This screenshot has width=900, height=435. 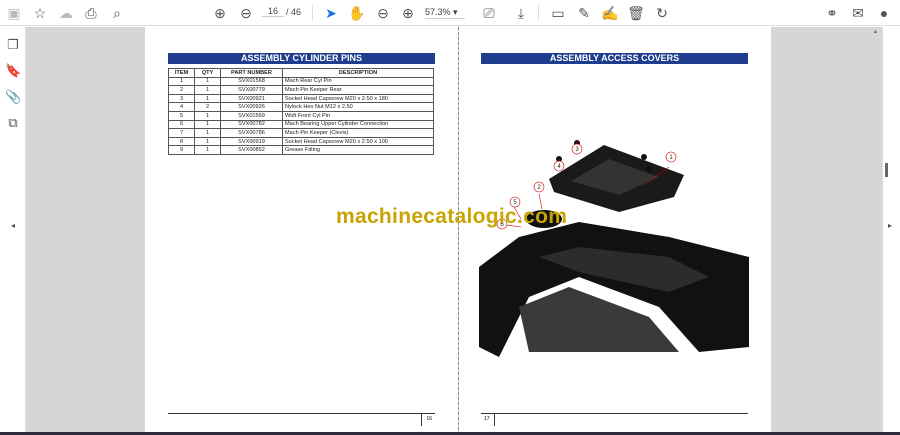 I want to click on table-cell: 9, so click(x=181, y=150).